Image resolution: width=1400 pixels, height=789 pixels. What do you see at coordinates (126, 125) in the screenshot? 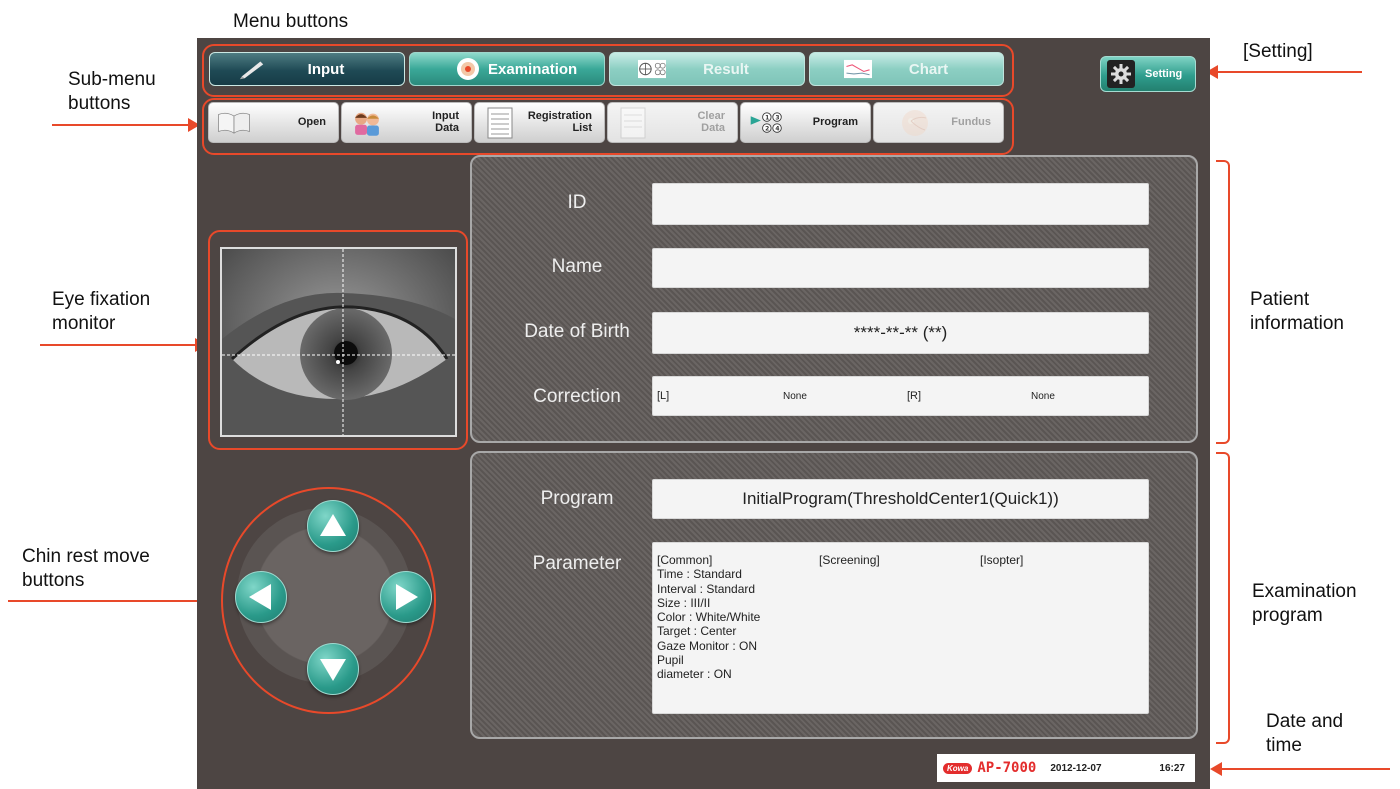
I see `sub-menu-arrow` at bounding box center [126, 125].